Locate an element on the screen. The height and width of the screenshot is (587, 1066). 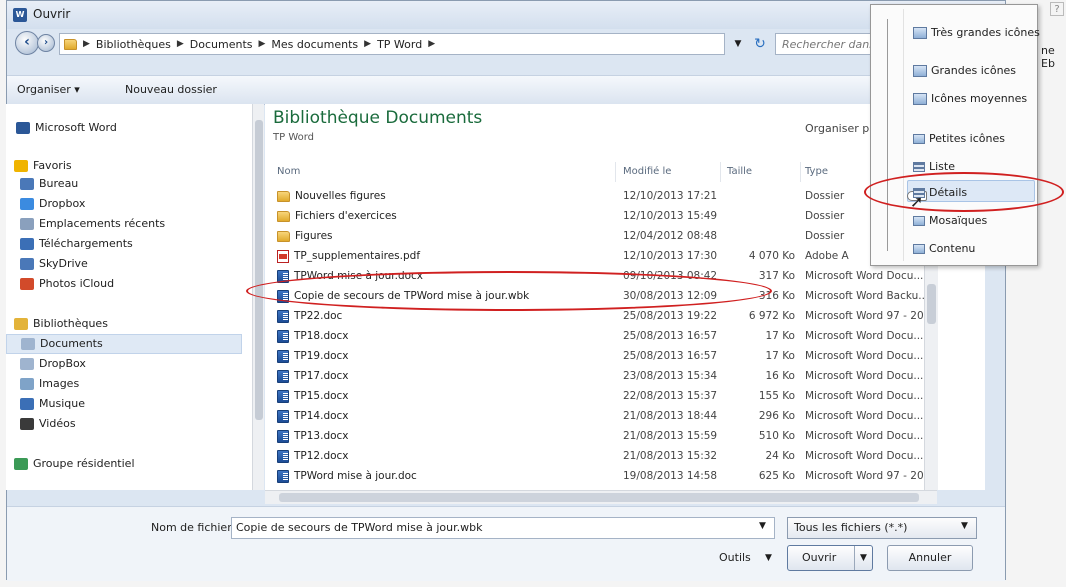
nav-item-images: Images is located at coordinates (42, 384).